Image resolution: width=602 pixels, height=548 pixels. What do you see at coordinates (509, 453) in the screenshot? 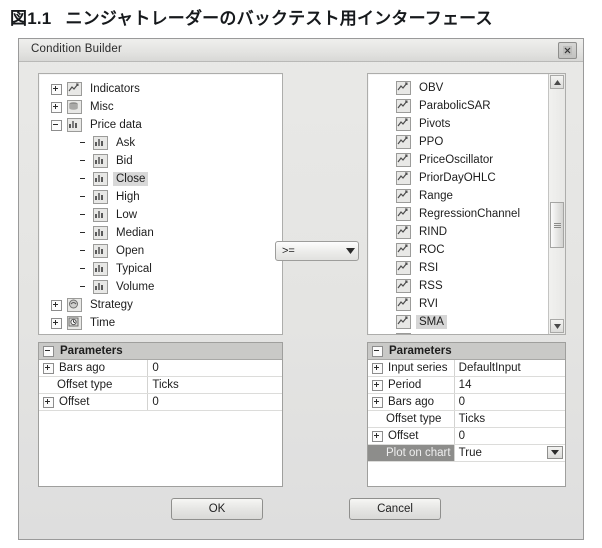
I see `param-value-cell: True` at bounding box center [509, 453].